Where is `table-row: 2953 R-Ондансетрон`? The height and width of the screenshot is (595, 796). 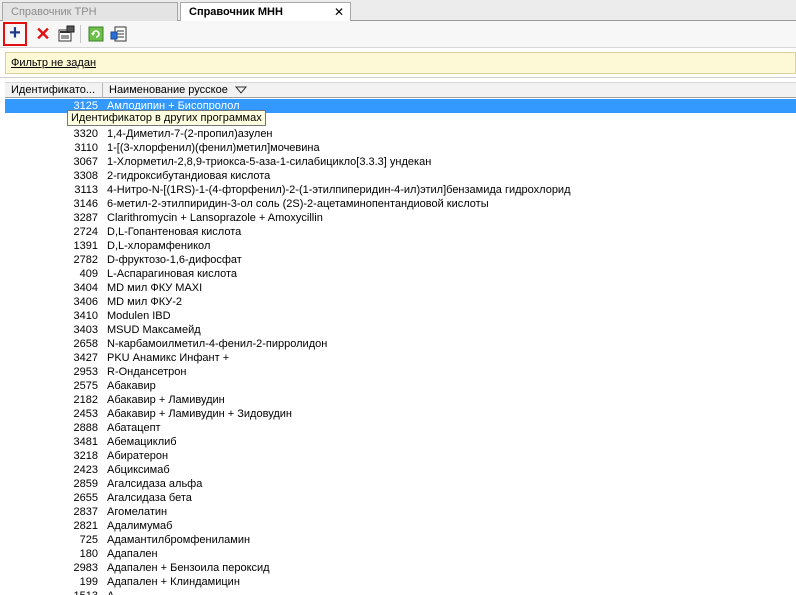 table-row: 2953 R-Ондансетрон is located at coordinates (400, 372).